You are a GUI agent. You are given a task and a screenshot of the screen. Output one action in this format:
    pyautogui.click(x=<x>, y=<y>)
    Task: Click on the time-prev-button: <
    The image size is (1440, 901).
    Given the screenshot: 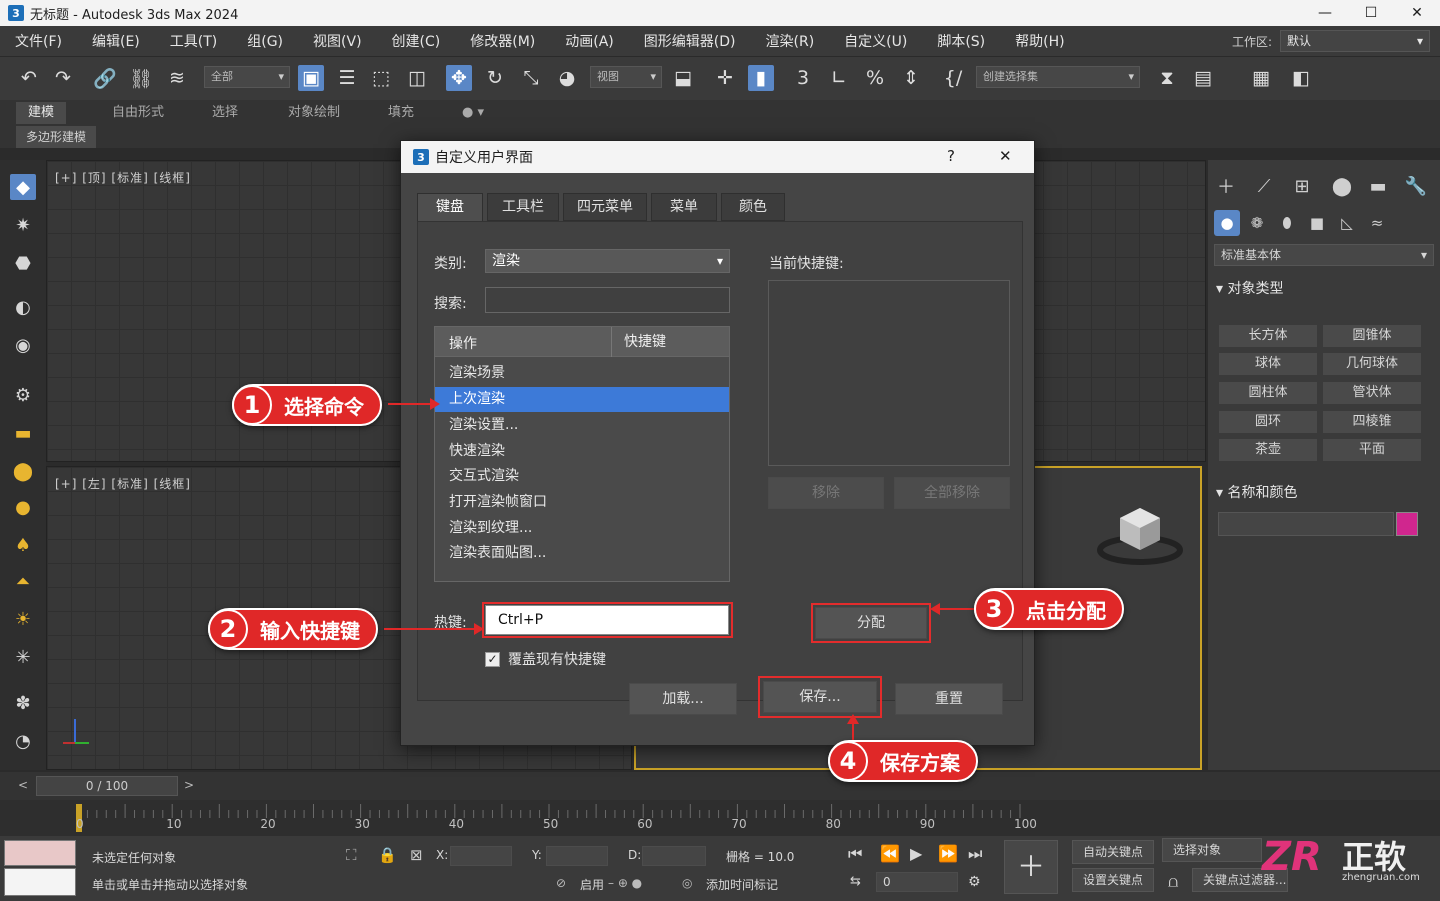 What is the action you would take?
    pyautogui.click(x=23, y=785)
    